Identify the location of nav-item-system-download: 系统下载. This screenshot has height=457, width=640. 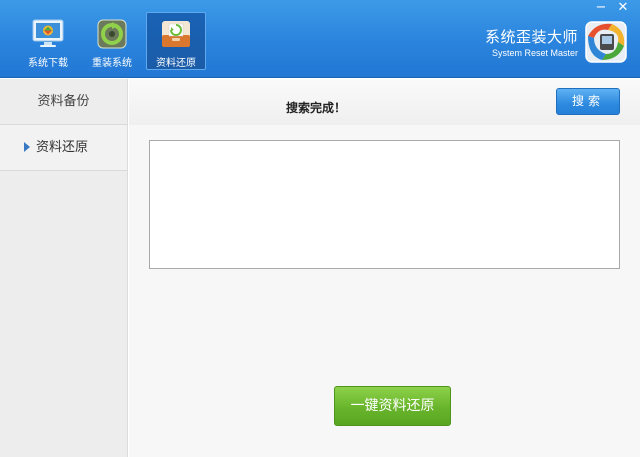
(48, 41).